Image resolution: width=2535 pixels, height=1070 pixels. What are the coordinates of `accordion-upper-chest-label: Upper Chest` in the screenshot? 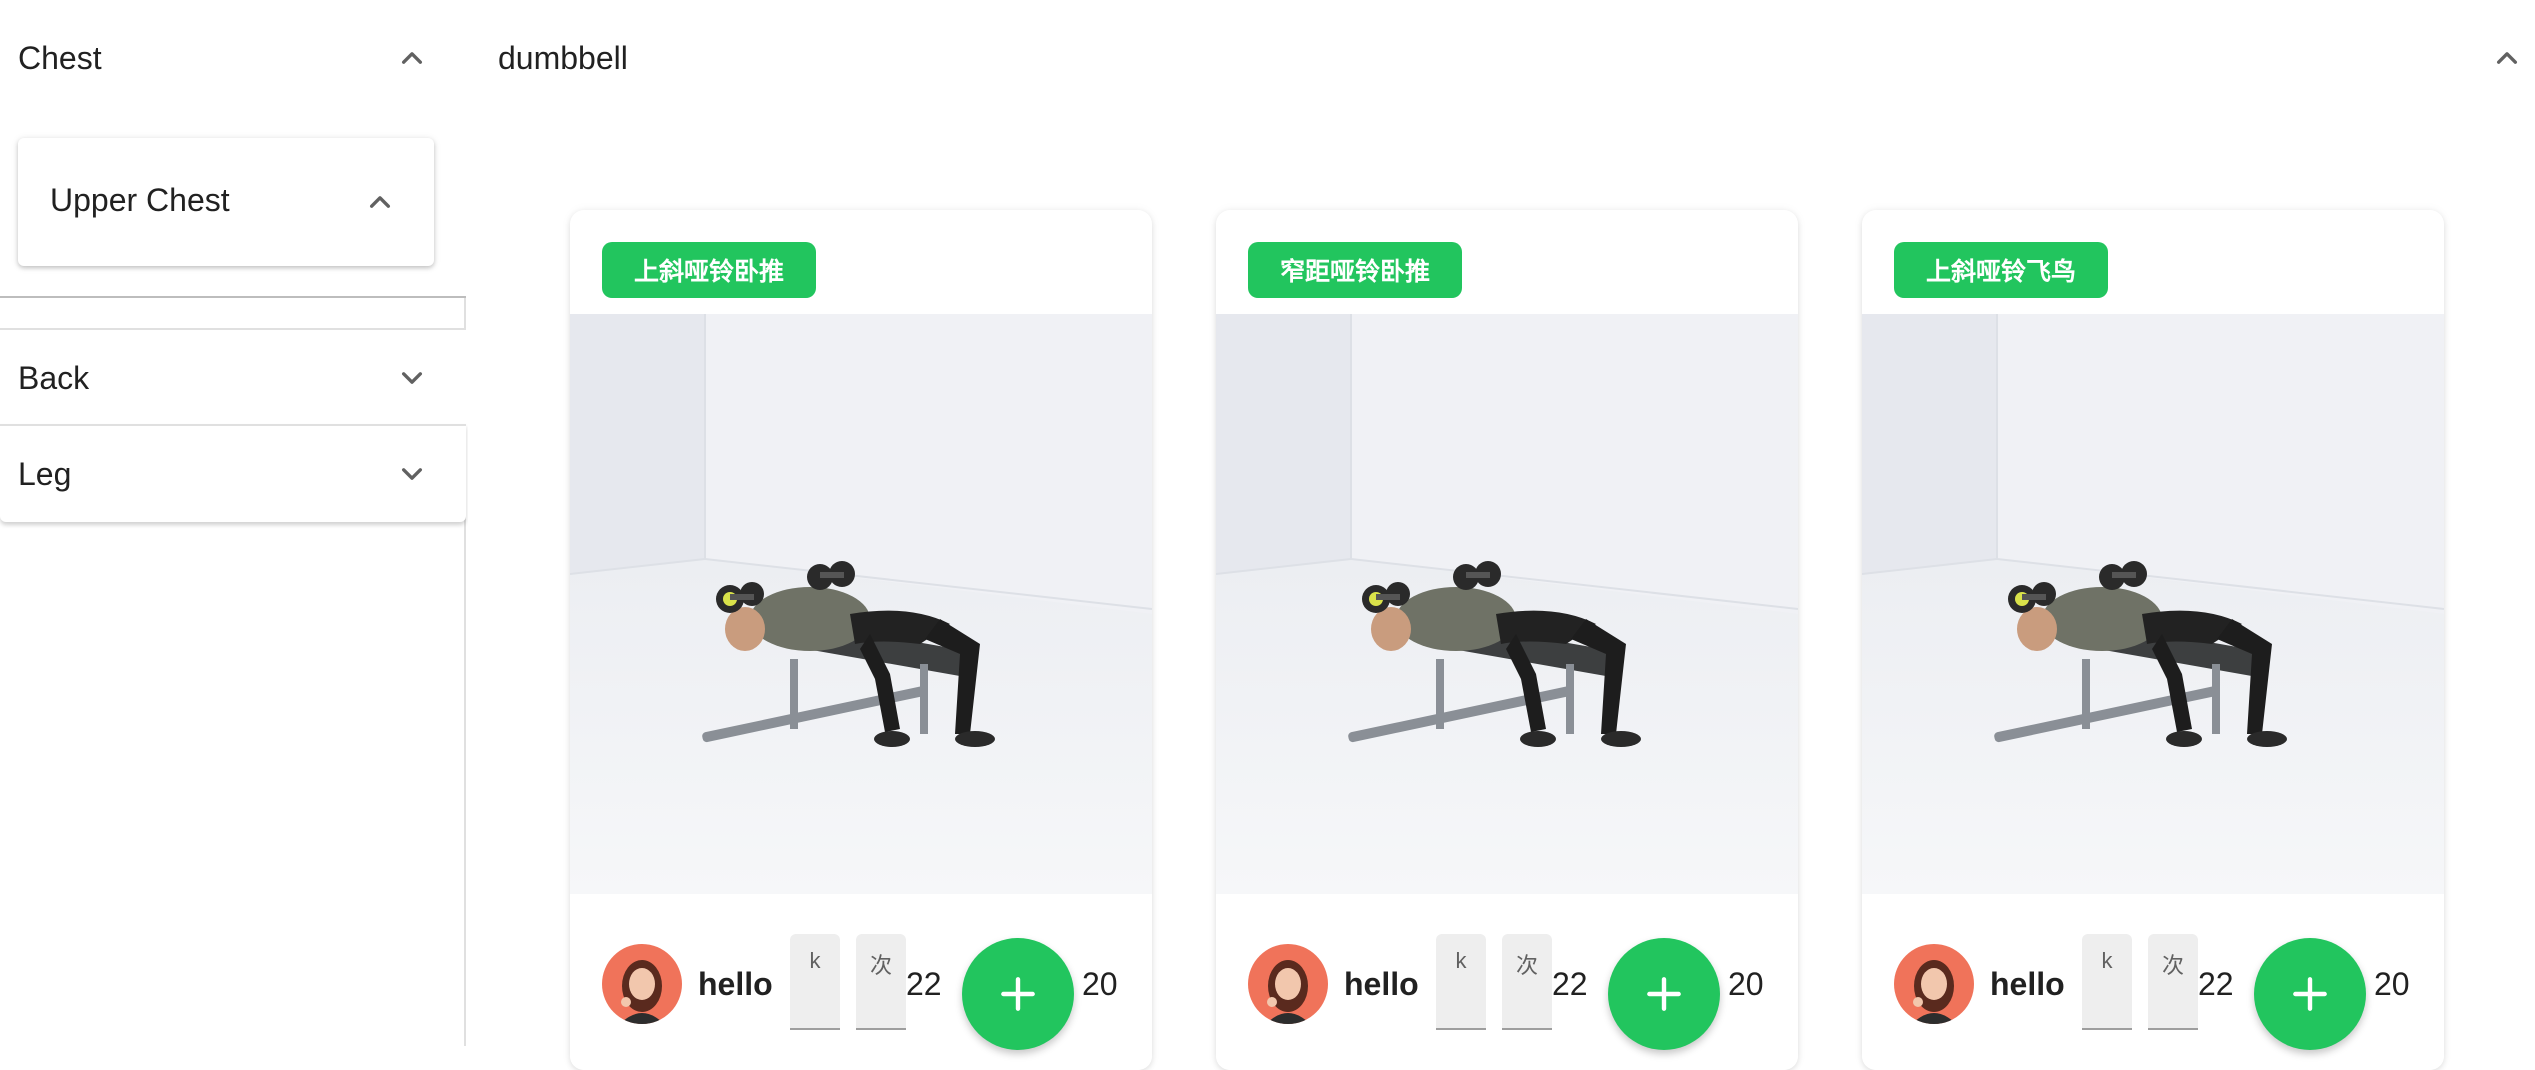 It's located at (140, 200).